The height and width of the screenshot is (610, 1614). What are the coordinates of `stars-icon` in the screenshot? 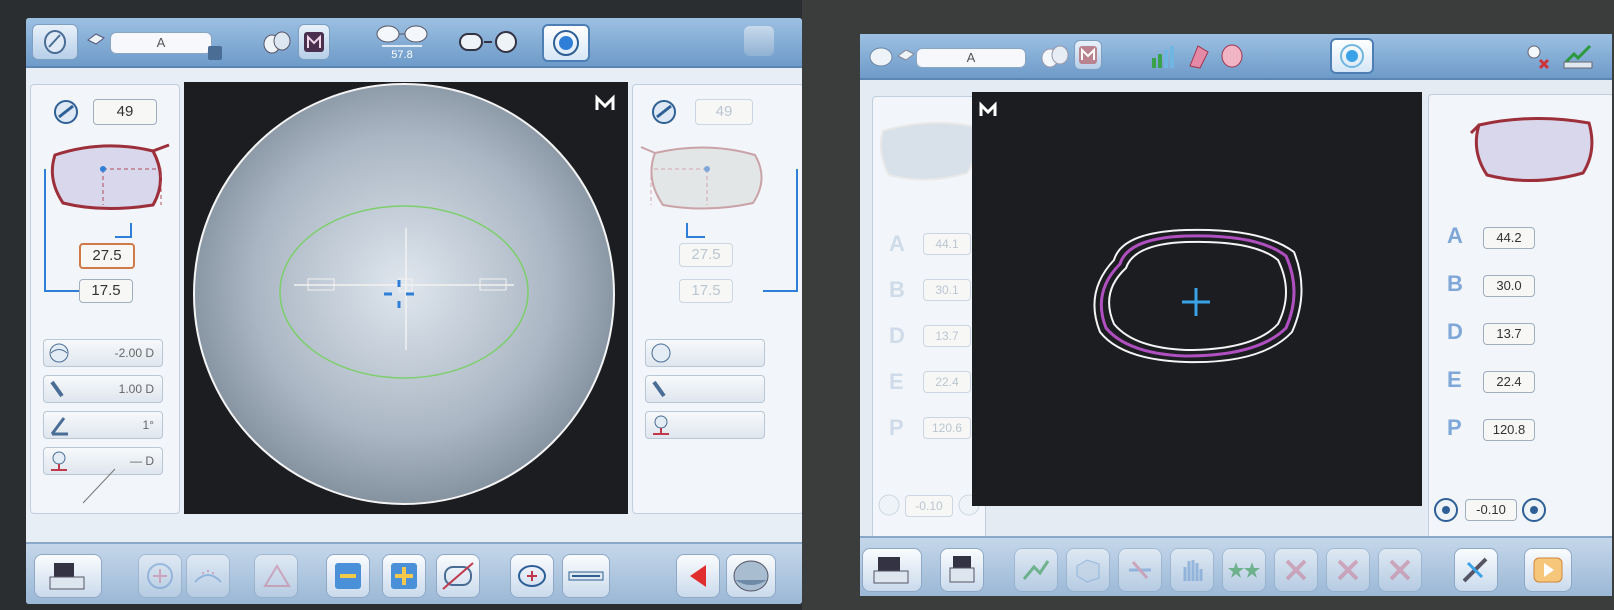 It's located at (1244, 570).